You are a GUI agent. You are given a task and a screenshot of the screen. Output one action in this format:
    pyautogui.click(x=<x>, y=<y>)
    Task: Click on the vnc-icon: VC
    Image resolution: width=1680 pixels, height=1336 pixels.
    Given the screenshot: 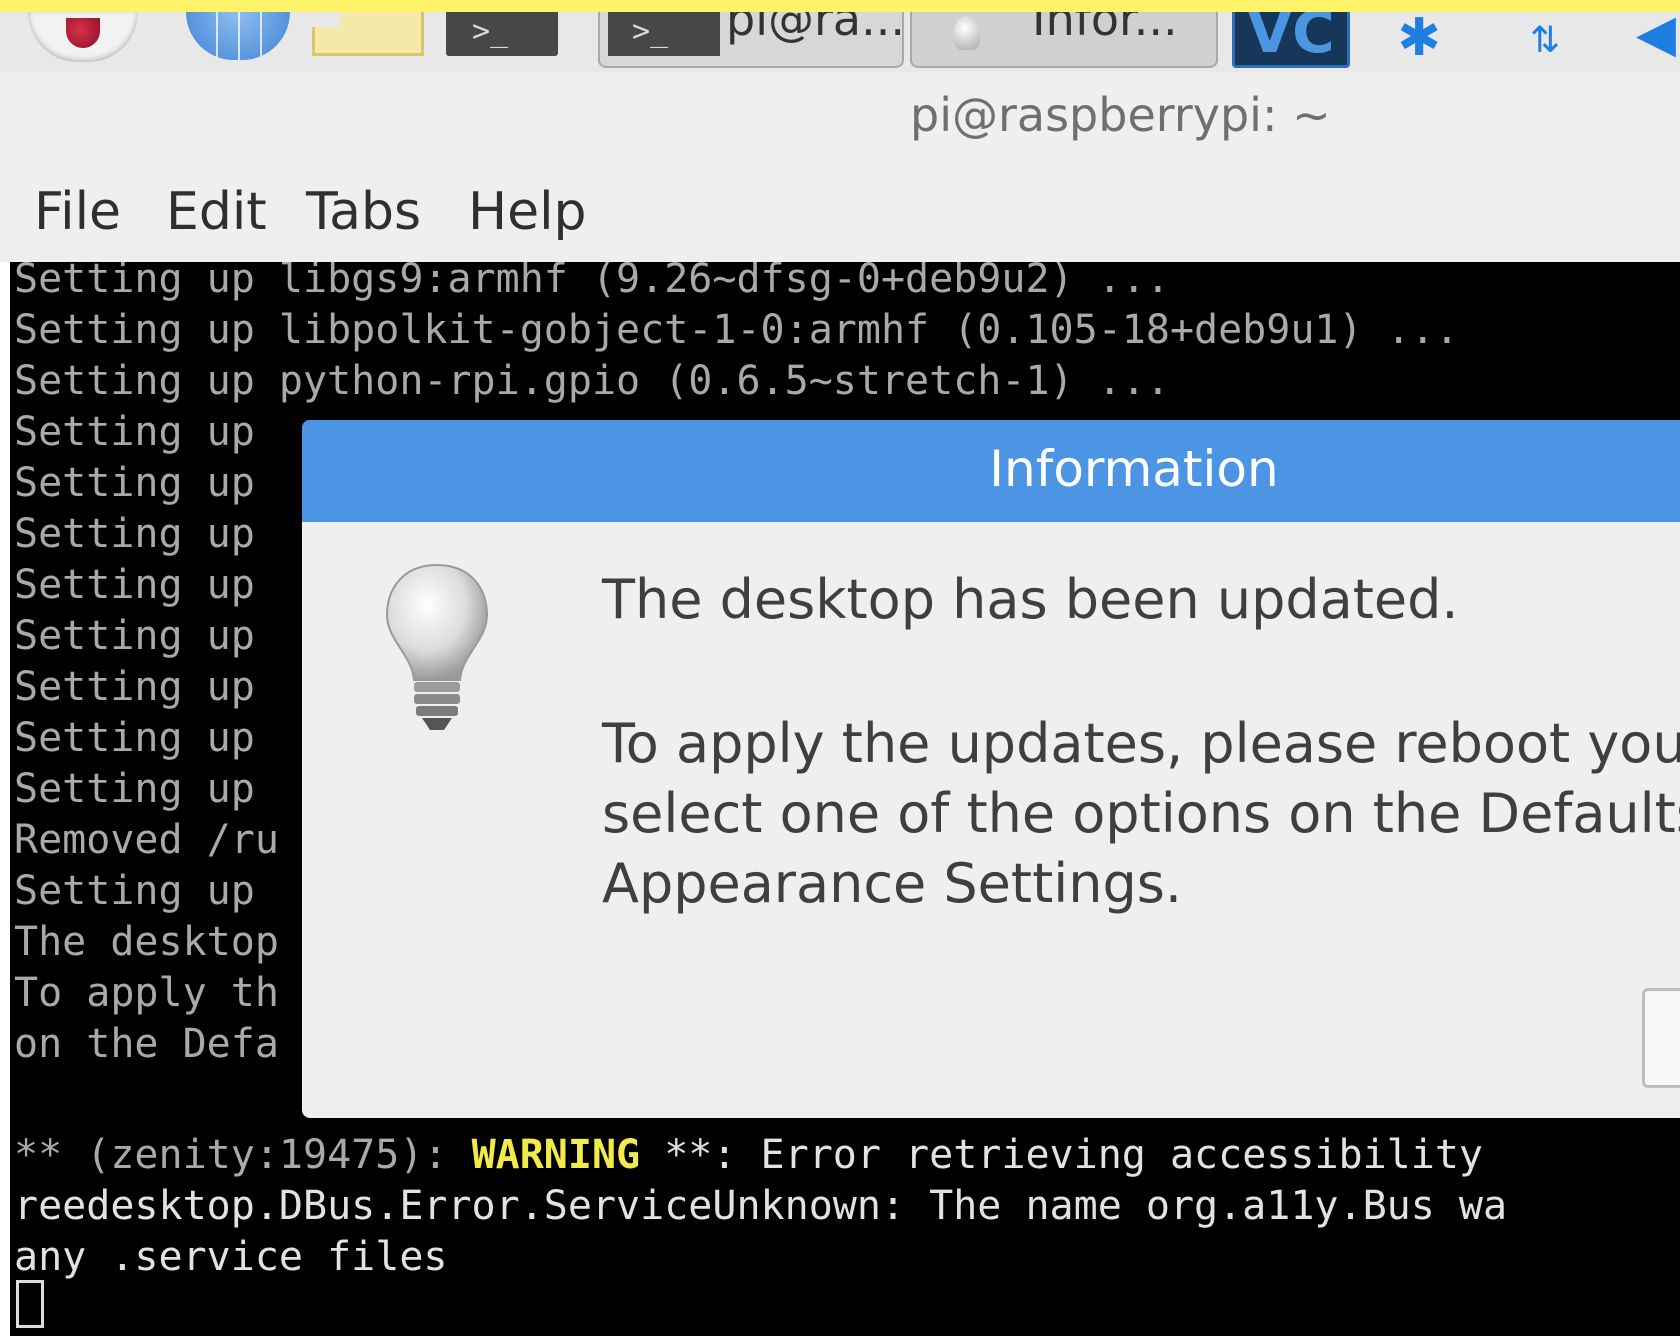 What is the action you would take?
    pyautogui.click(x=1291, y=40)
    